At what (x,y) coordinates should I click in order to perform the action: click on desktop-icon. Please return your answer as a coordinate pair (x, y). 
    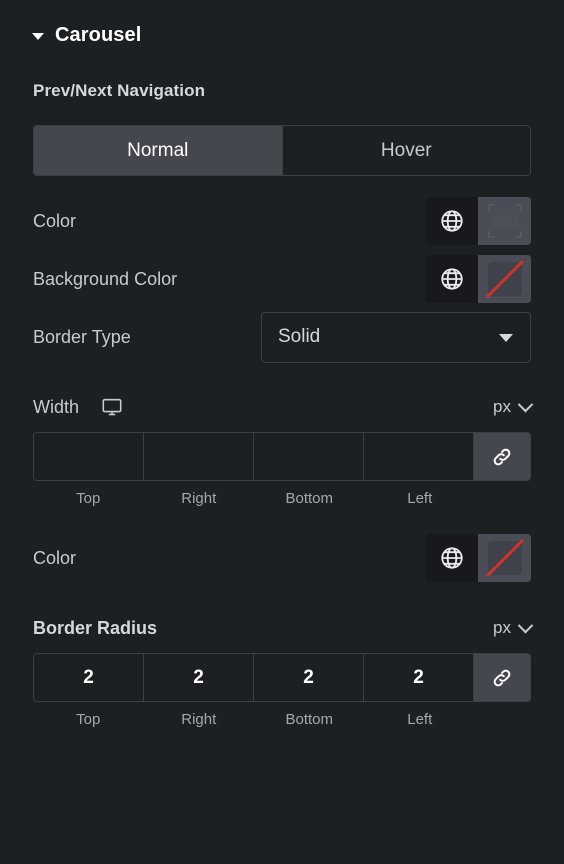
    Looking at the image, I should click on (112, 407).